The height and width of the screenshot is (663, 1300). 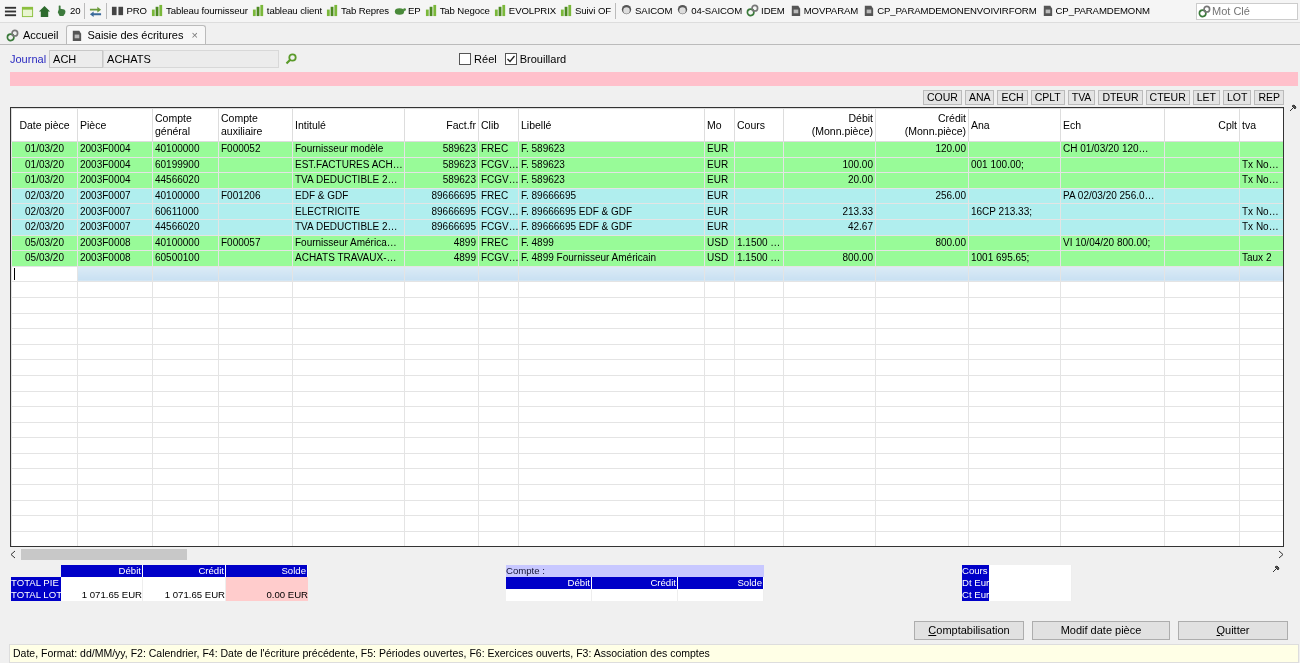 I want to click on scroll-right-icon, so click(x=1281, y=554).